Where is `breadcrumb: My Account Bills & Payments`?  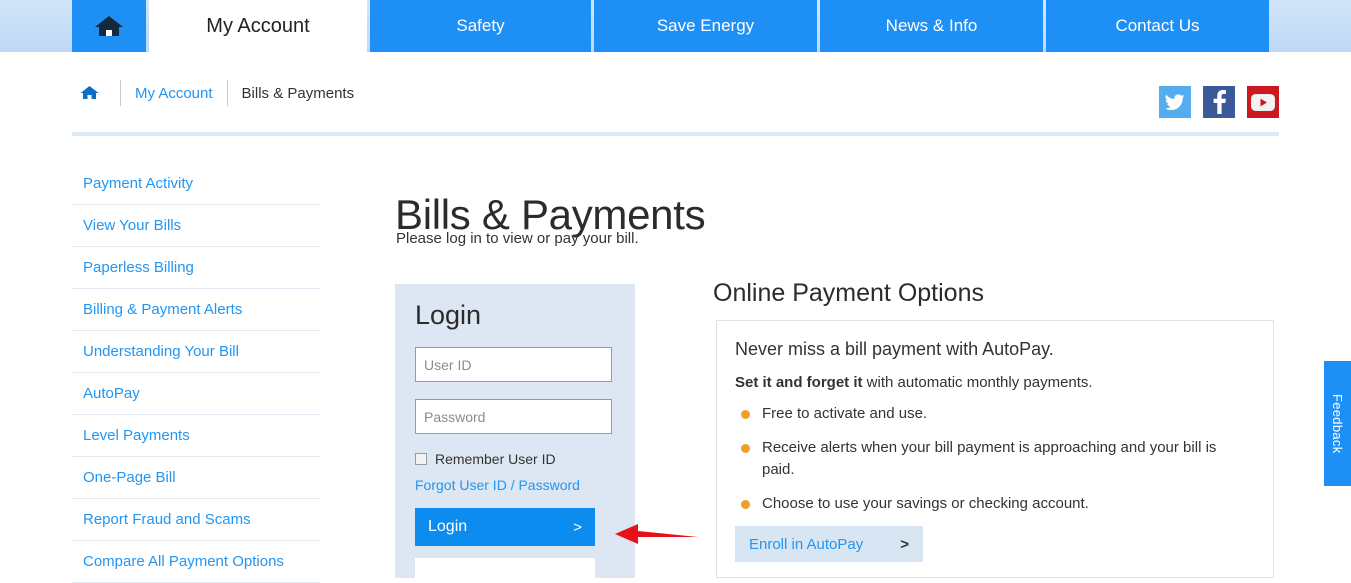 breadcrumb: My Account Bills & Payments is located at coordinates (213, 93).